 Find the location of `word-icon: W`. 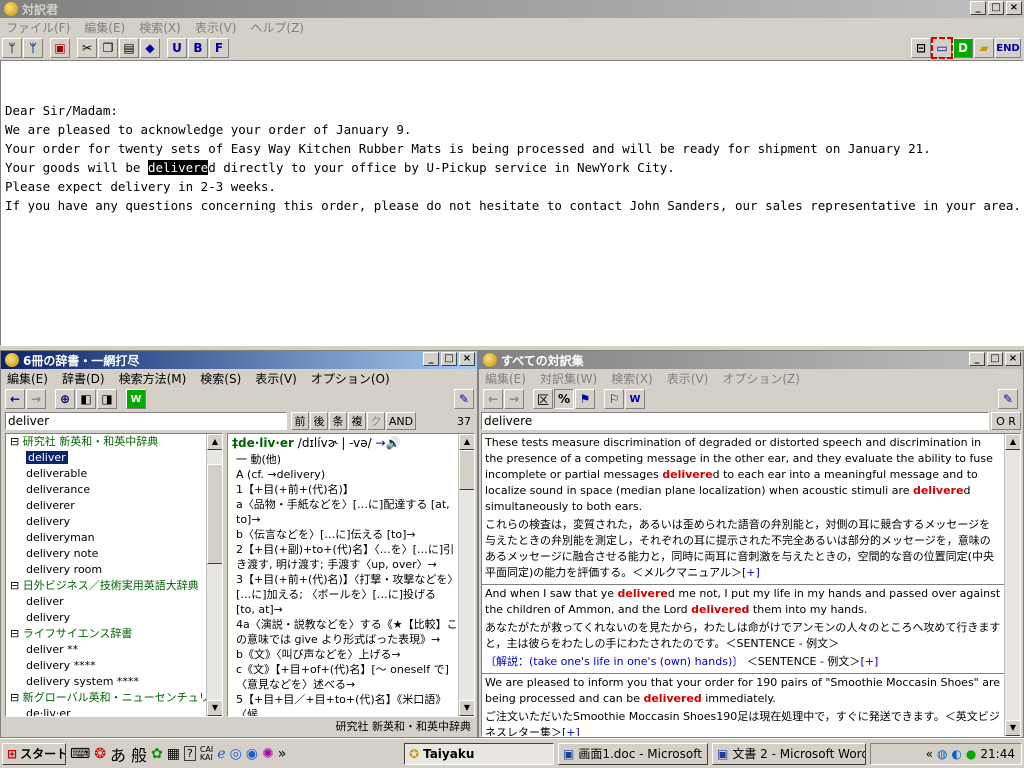

word-icon: W is located at coordinates (136, 399).